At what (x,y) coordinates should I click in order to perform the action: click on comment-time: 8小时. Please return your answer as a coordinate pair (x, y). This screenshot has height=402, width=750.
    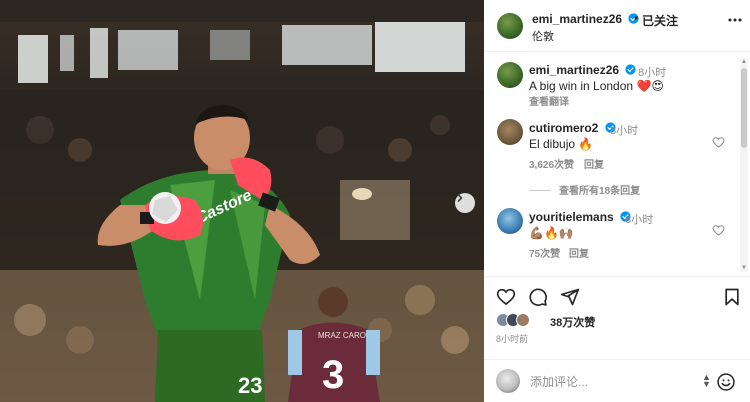
    Looking at the image, I should click on (624, 130).